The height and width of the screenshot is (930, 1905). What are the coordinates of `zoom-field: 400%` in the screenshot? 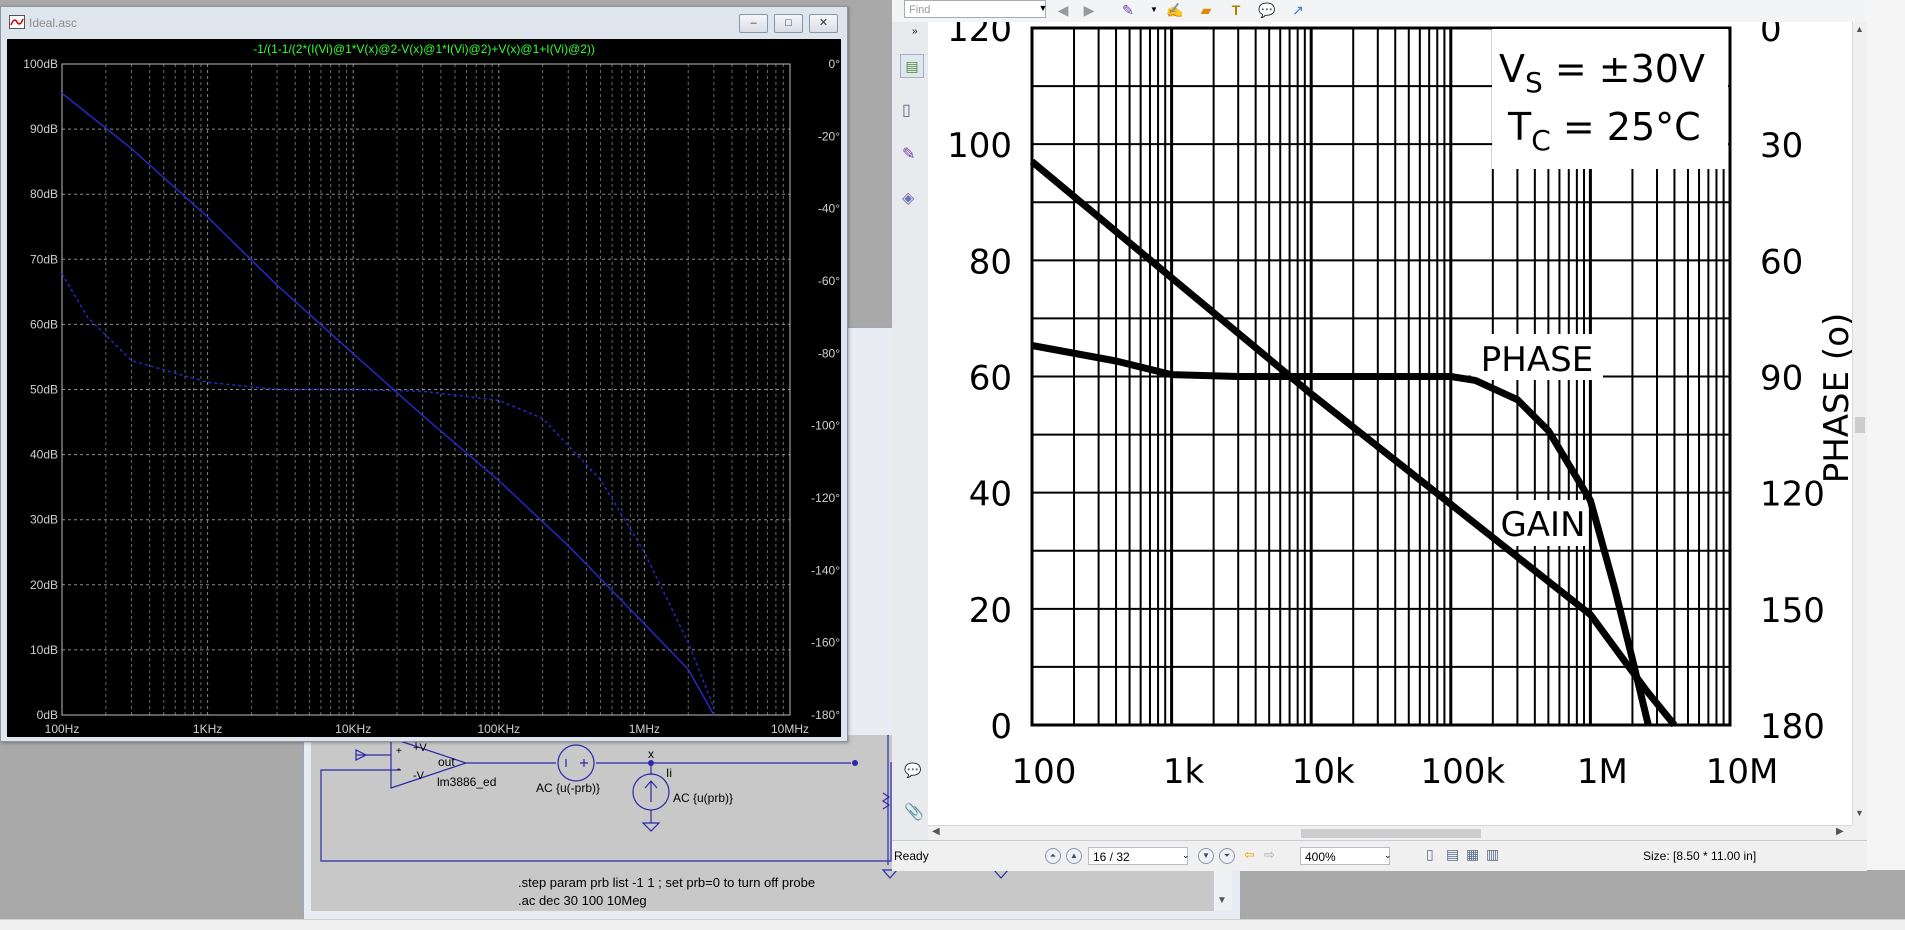 It's located at (1345, 856).